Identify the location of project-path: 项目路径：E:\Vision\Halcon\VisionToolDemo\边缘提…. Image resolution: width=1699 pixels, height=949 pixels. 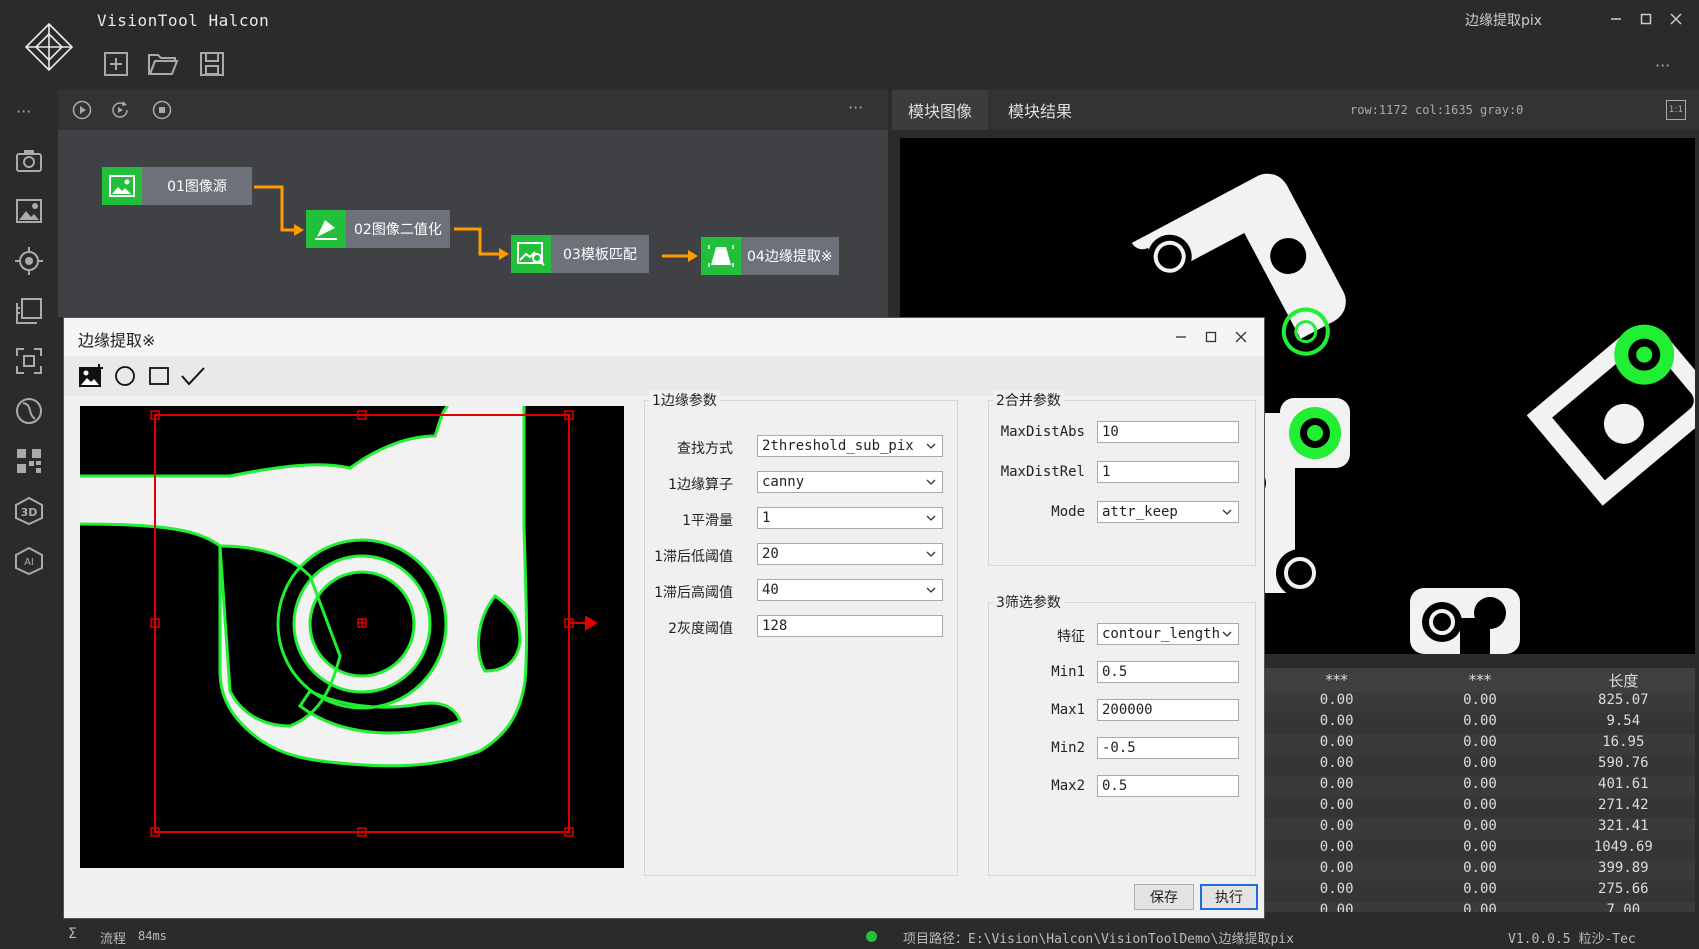
(1098, 939).